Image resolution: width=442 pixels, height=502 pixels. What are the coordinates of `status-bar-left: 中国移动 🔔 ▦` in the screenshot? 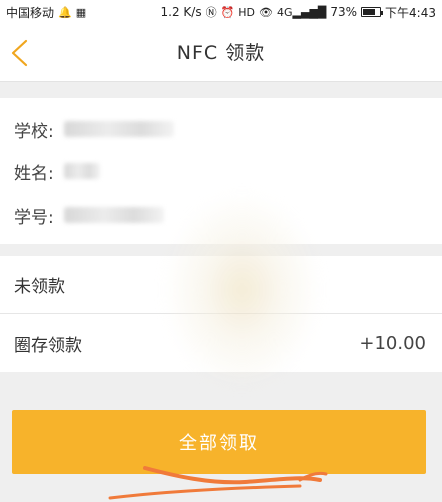 It's located at (46, 12).